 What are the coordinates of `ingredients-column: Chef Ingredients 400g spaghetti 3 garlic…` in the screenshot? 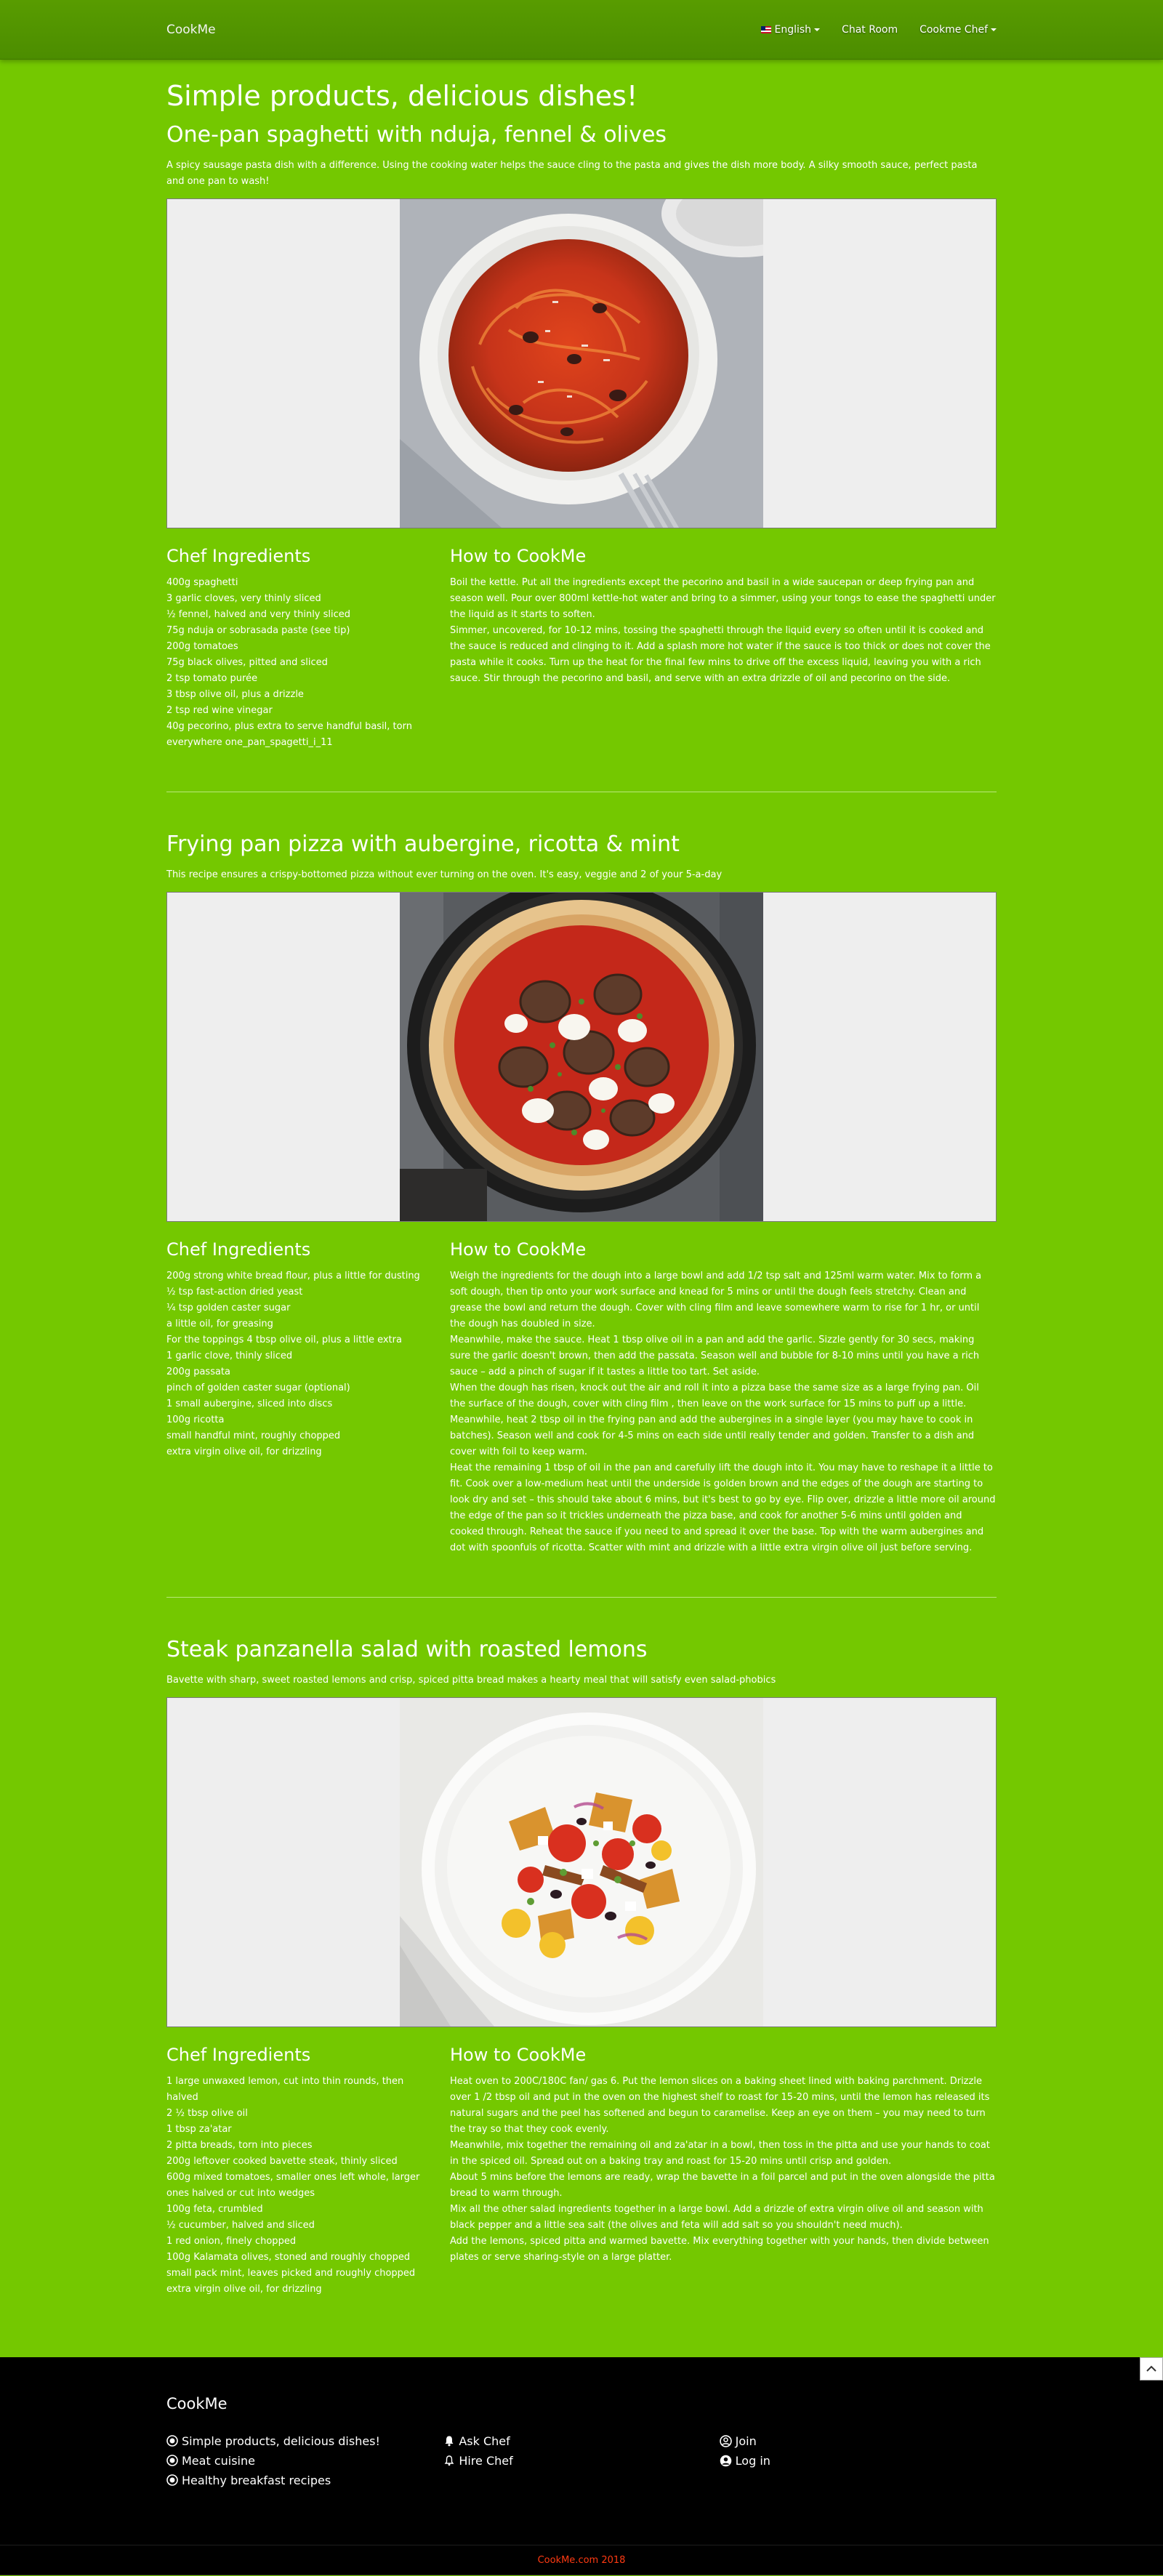 It's located at (308, 648).